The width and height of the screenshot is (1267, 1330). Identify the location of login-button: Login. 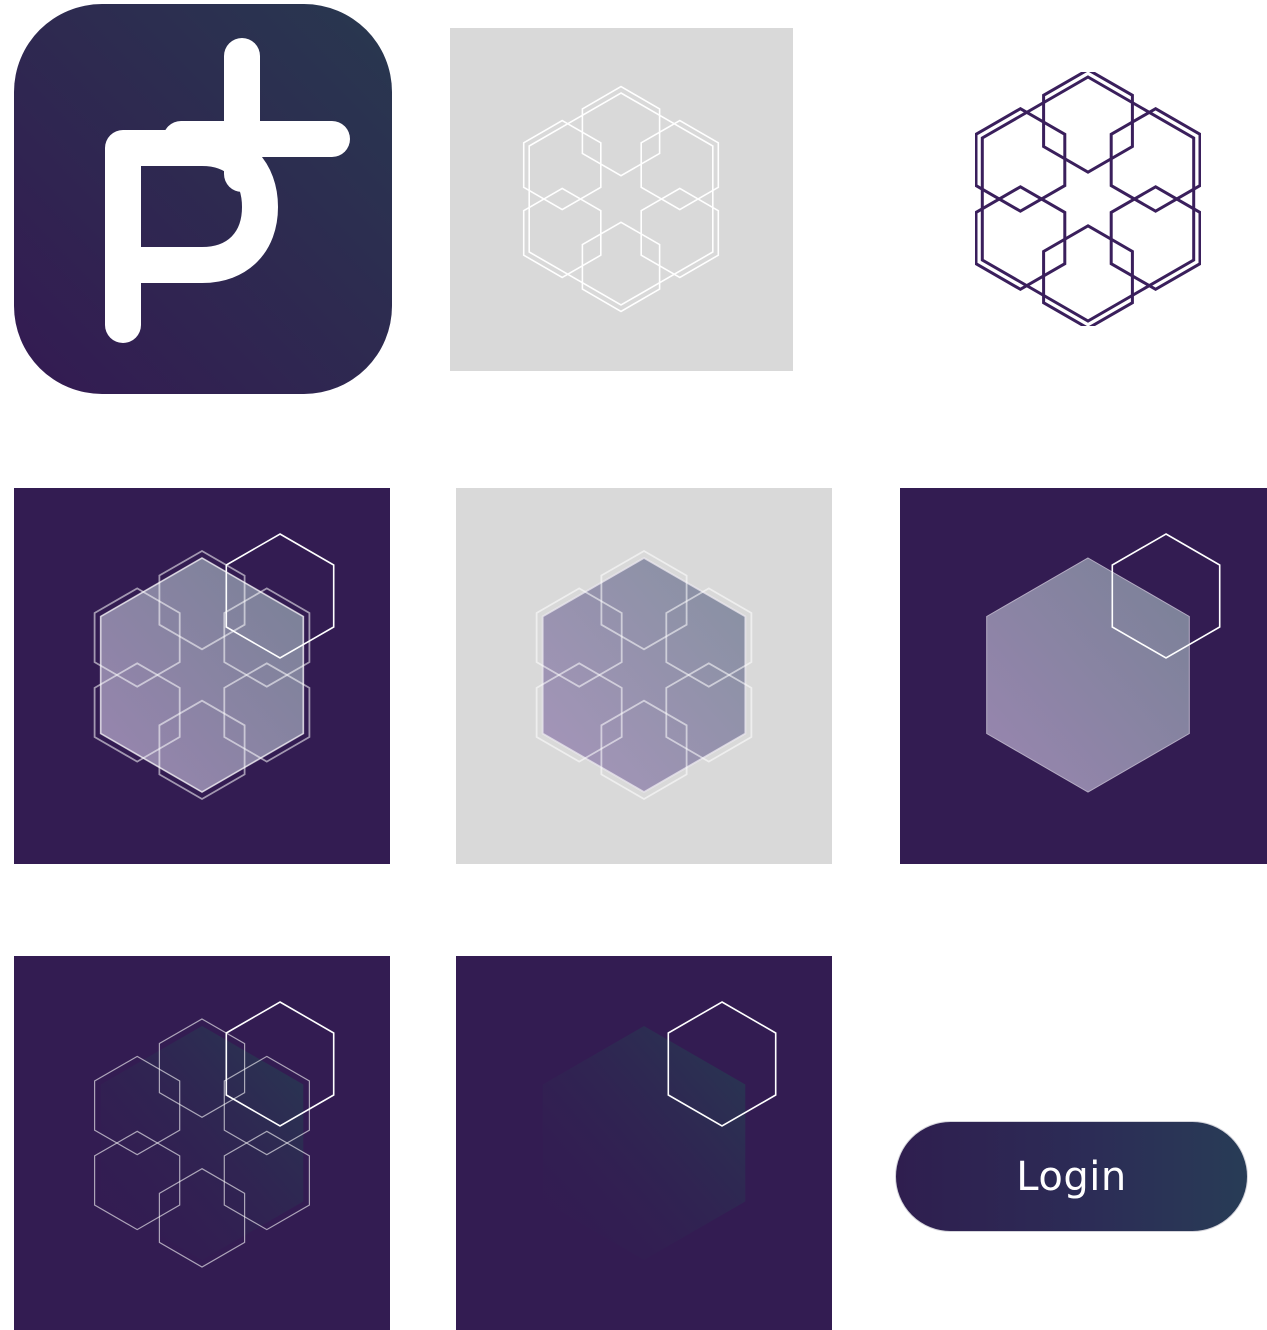
(1071, 1176).